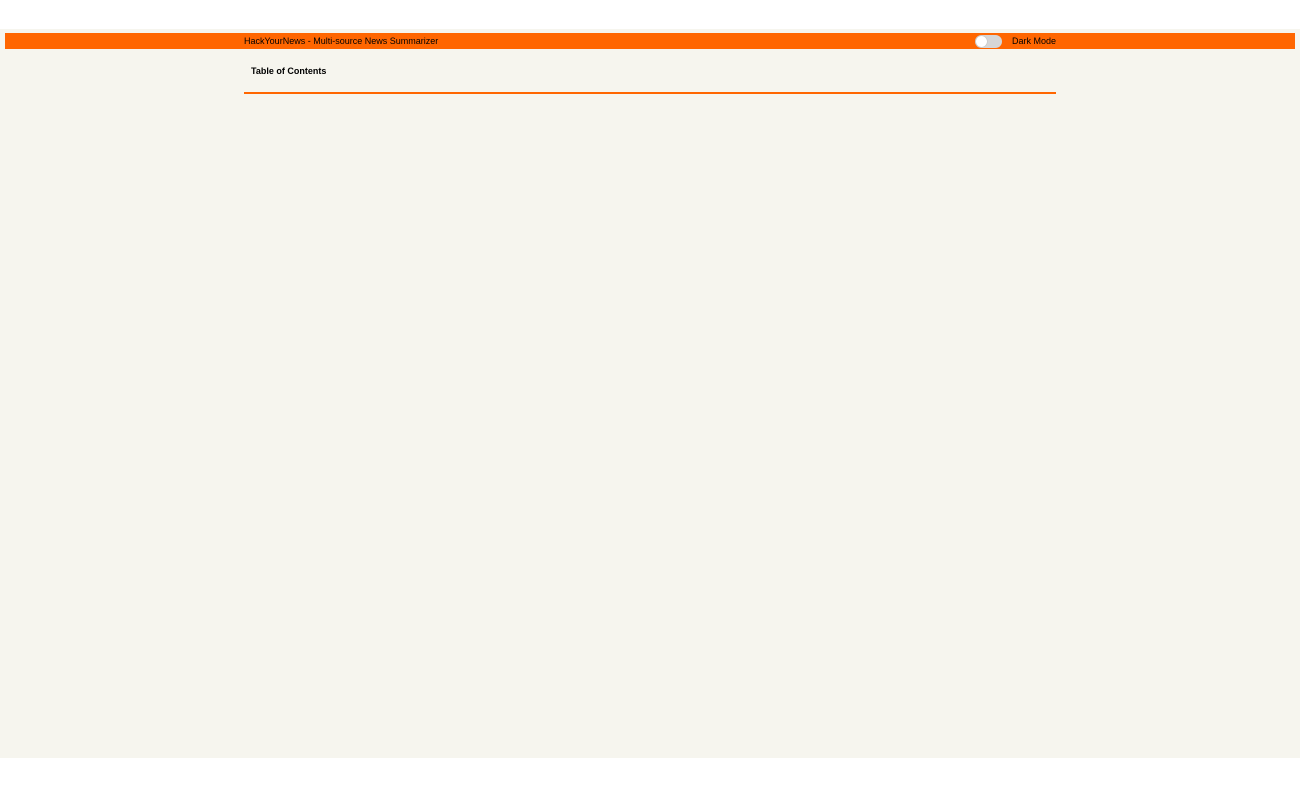 The image size is (1300, 788). Describe the element at coordinates (981, 41) in the screenshot. I see `toggle-knob` at that location.